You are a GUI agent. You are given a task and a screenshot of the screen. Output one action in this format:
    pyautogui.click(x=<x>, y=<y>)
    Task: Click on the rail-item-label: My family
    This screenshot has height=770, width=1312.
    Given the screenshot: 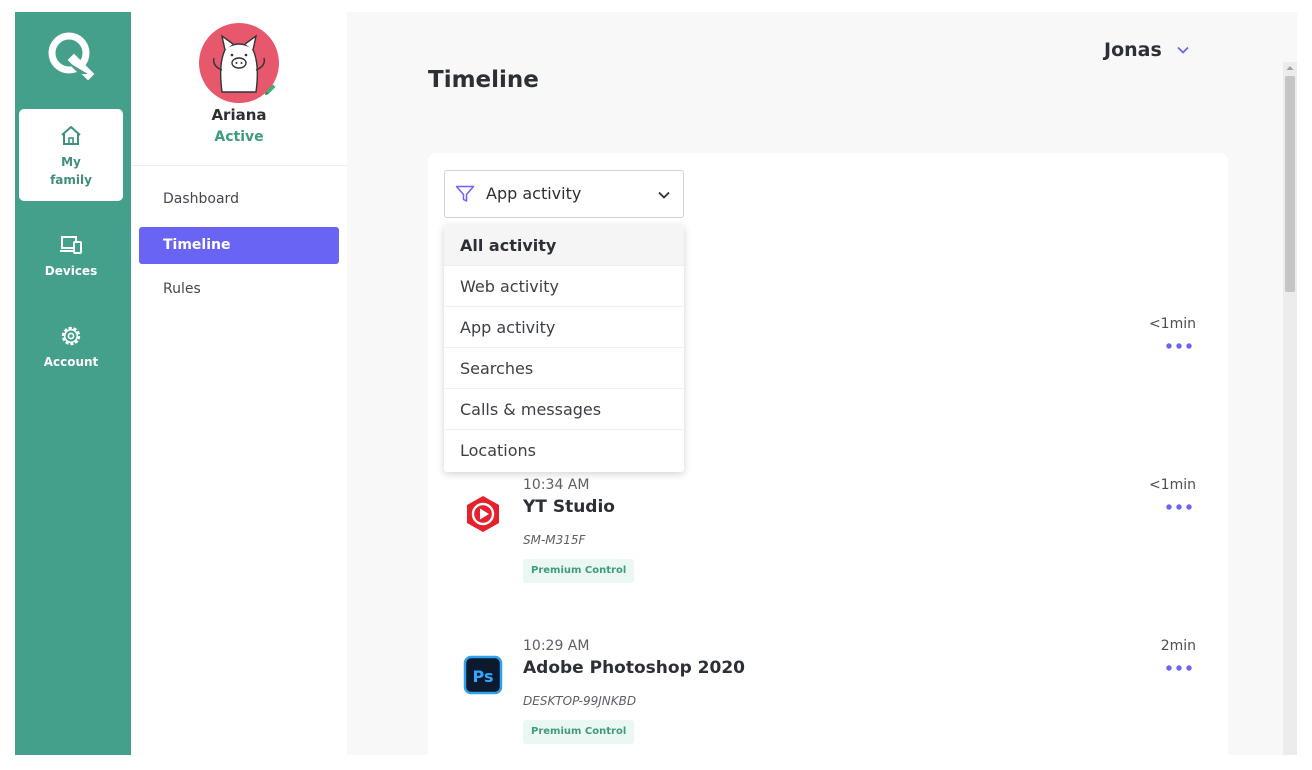 What is the action you would take?
    pyautogui.click(x=71, y=171)
    